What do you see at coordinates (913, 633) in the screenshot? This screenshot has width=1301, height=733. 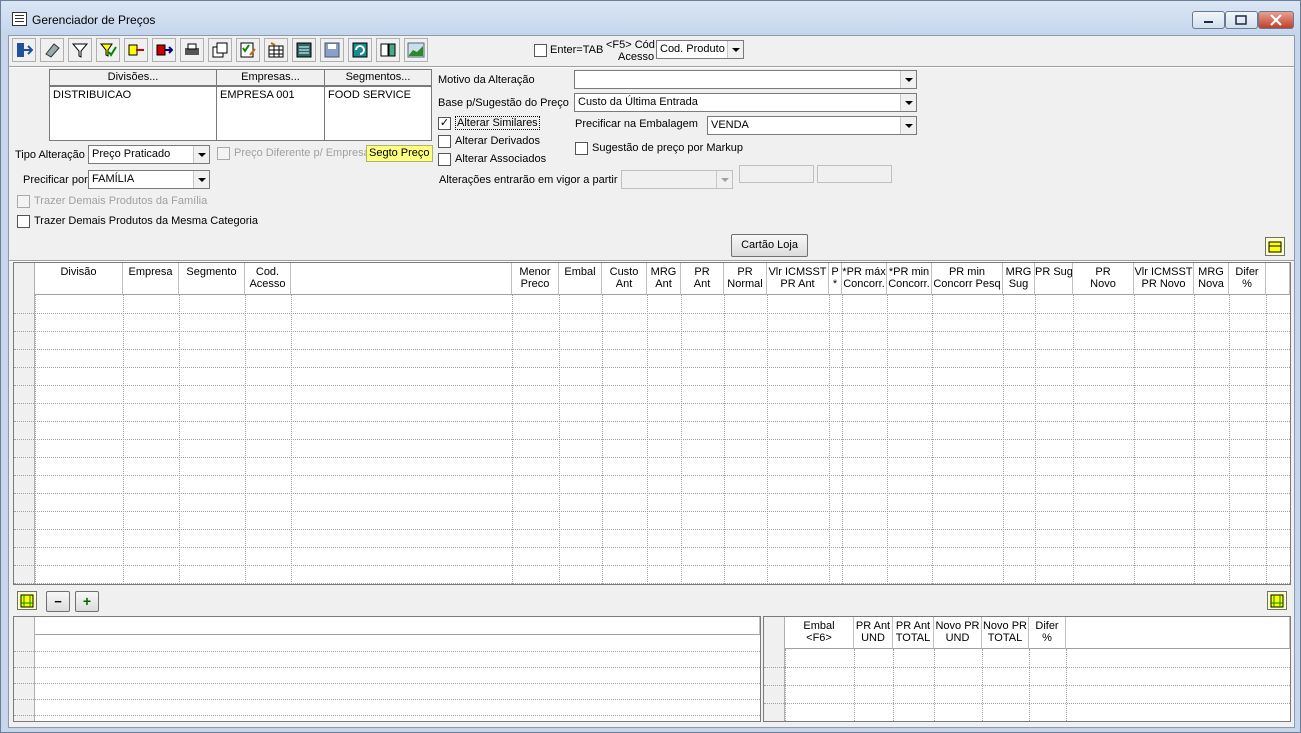 I see `column-header: PR Ant TOTAL` at bounding box center [913, 633].